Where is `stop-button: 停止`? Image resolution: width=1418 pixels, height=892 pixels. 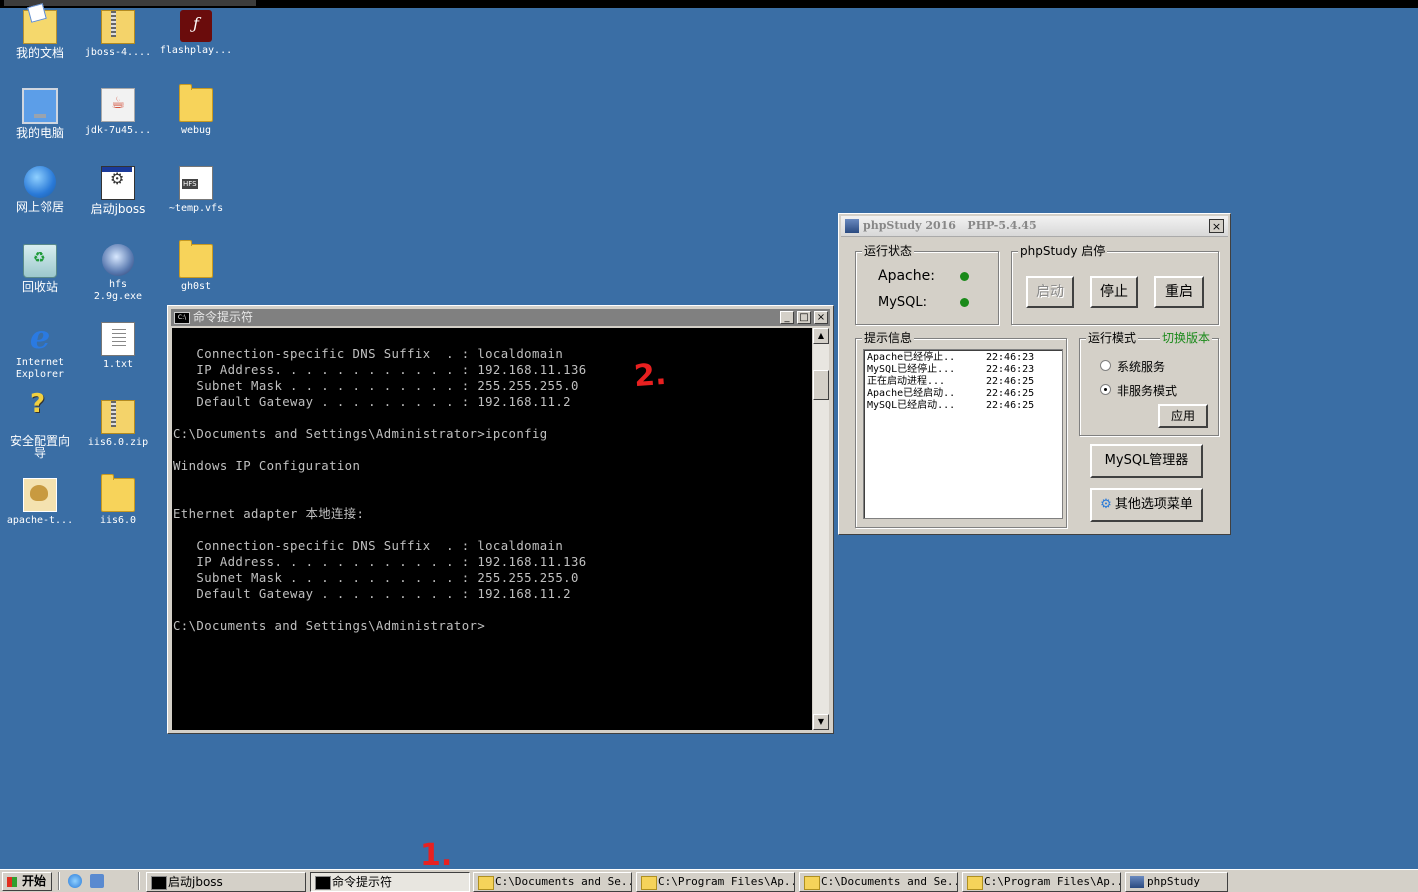
stop-button: 停止 is located at coordinates (1114, 292).